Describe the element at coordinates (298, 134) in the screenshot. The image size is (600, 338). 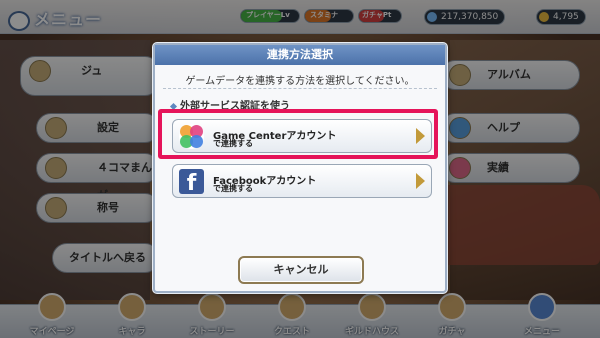
I see `selection-highlight` at that location.